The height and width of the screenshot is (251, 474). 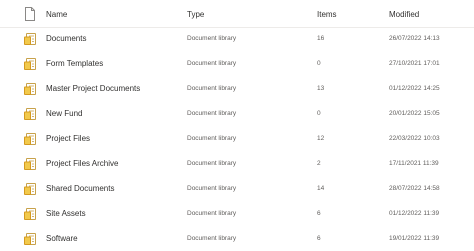 What do you see at coordinates (321, 38) in the screenshot?
I see `item-count: 16` at bounding box center [321, 38].